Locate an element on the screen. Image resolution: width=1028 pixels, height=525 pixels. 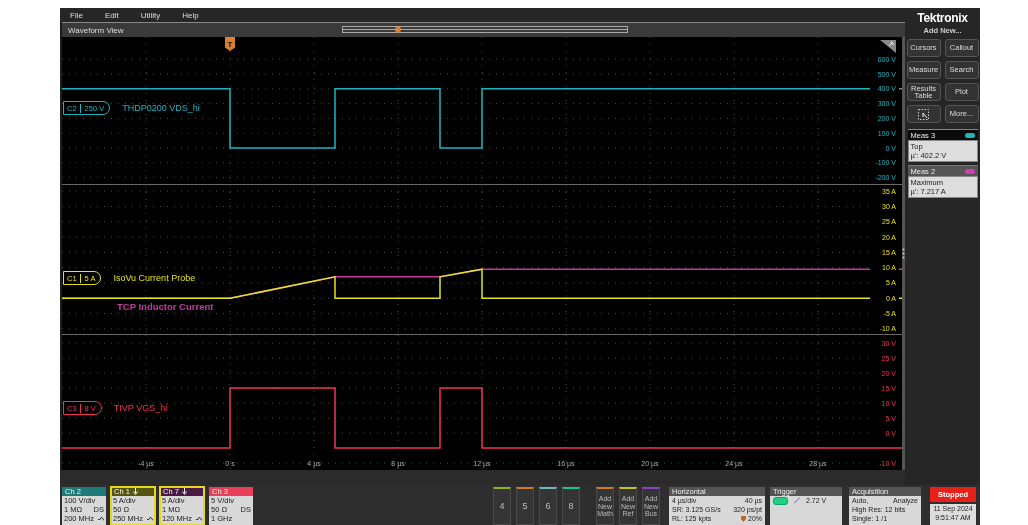
brand-logo: Tektronix is located at coordinates (942, 18).